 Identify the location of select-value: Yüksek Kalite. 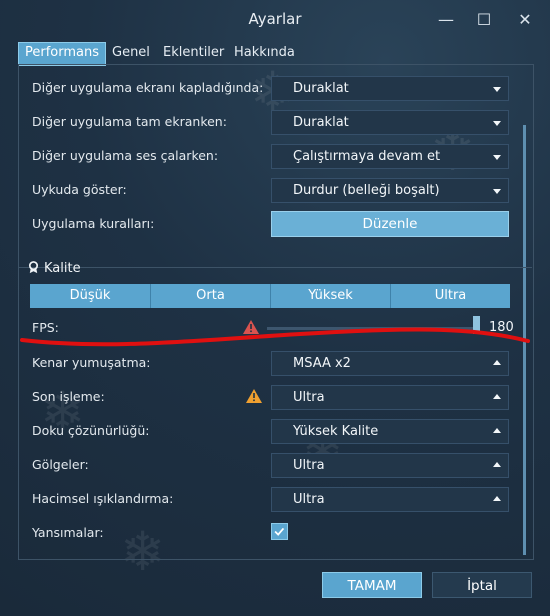
(336, 431).